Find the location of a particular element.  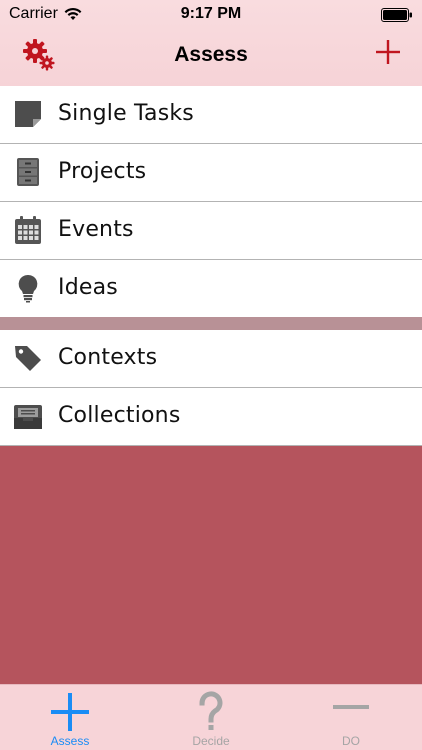

tab-decide: Decide is located at coordinates (211, 717).